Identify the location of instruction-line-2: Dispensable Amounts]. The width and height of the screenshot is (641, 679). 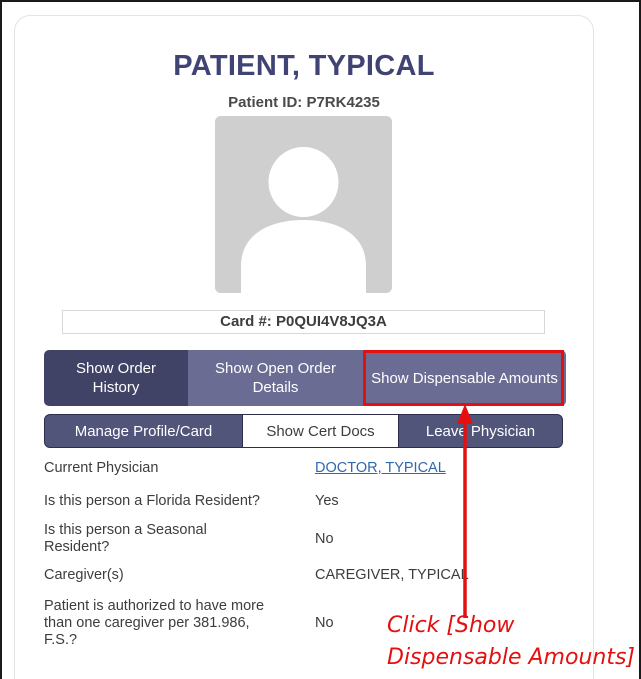
(511, 657).